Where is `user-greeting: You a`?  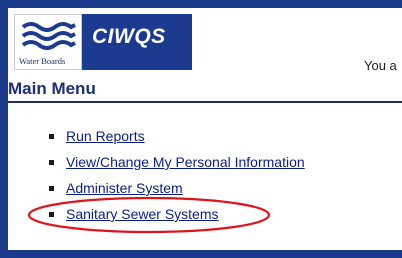
user-greeting: You a is located at coordinates (380, 65).